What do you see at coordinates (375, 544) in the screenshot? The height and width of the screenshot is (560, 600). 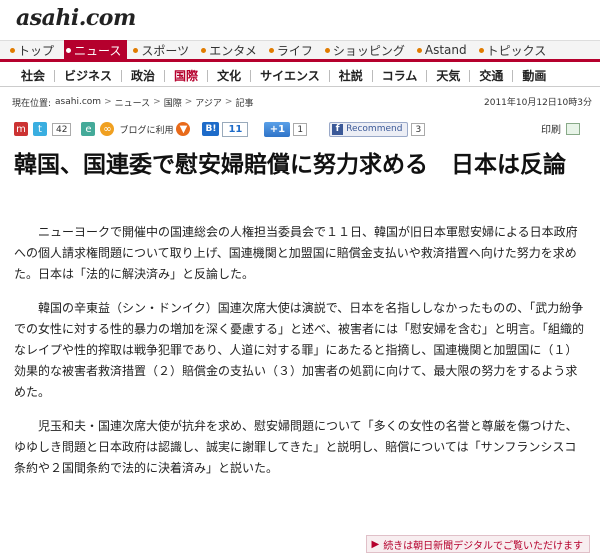 I see `arrow-right-icon: ▶` at bounding box center [375, 544].